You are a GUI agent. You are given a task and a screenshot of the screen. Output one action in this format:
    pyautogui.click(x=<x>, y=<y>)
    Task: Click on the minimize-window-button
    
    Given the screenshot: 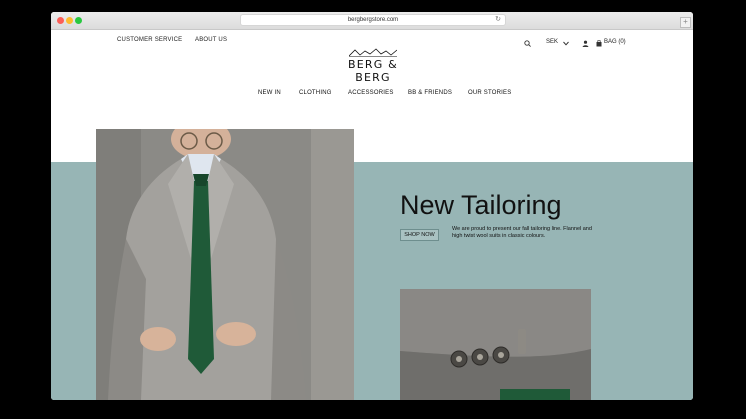 What is the action you would take?
    pyautogui.click(x=69, y=20)
    